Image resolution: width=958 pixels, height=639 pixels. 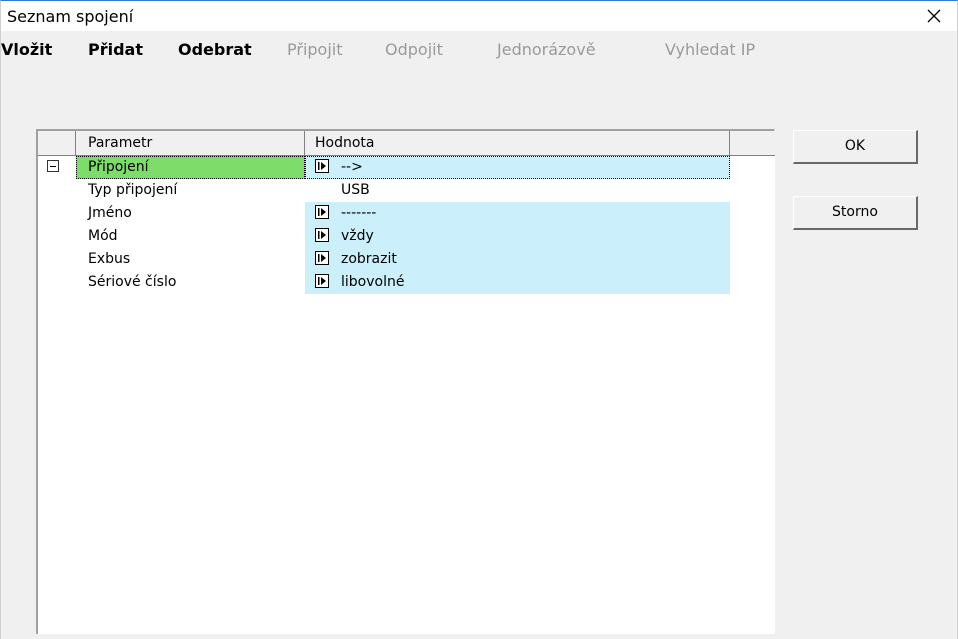 I want to click on value-text: USB, so click(x=355, y=190).